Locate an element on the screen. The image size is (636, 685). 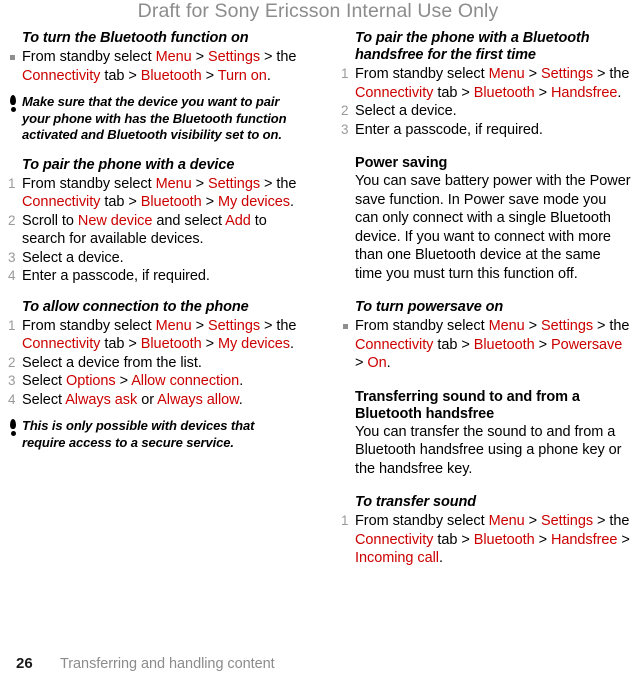
page-footer: 26 Transferring and handling content is located at coordinates (318, 666).